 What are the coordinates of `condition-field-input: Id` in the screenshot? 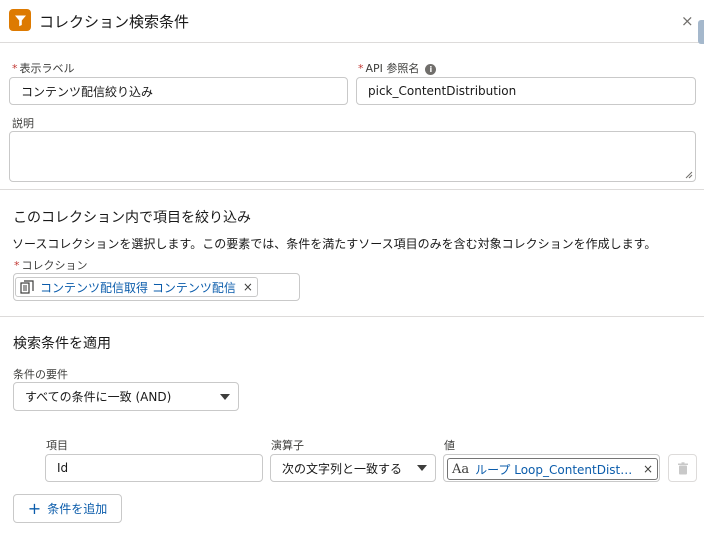 It's located at (154, 468).